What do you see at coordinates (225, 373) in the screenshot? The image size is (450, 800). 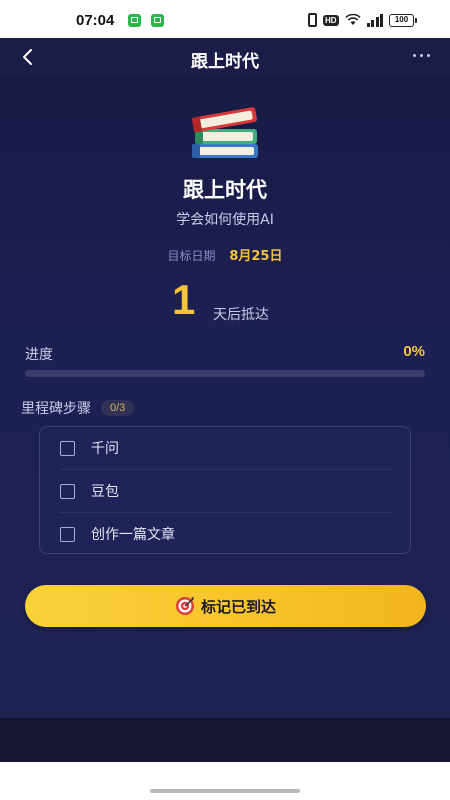 I see `progress-bar` at bounding box center [225, 373].